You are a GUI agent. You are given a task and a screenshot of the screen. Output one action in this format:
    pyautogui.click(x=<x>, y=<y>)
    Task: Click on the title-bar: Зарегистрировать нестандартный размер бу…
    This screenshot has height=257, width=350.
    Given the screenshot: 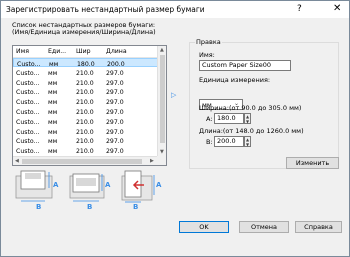 What is the action you would take?
    pyautogui.click(x=175, y=9)
    